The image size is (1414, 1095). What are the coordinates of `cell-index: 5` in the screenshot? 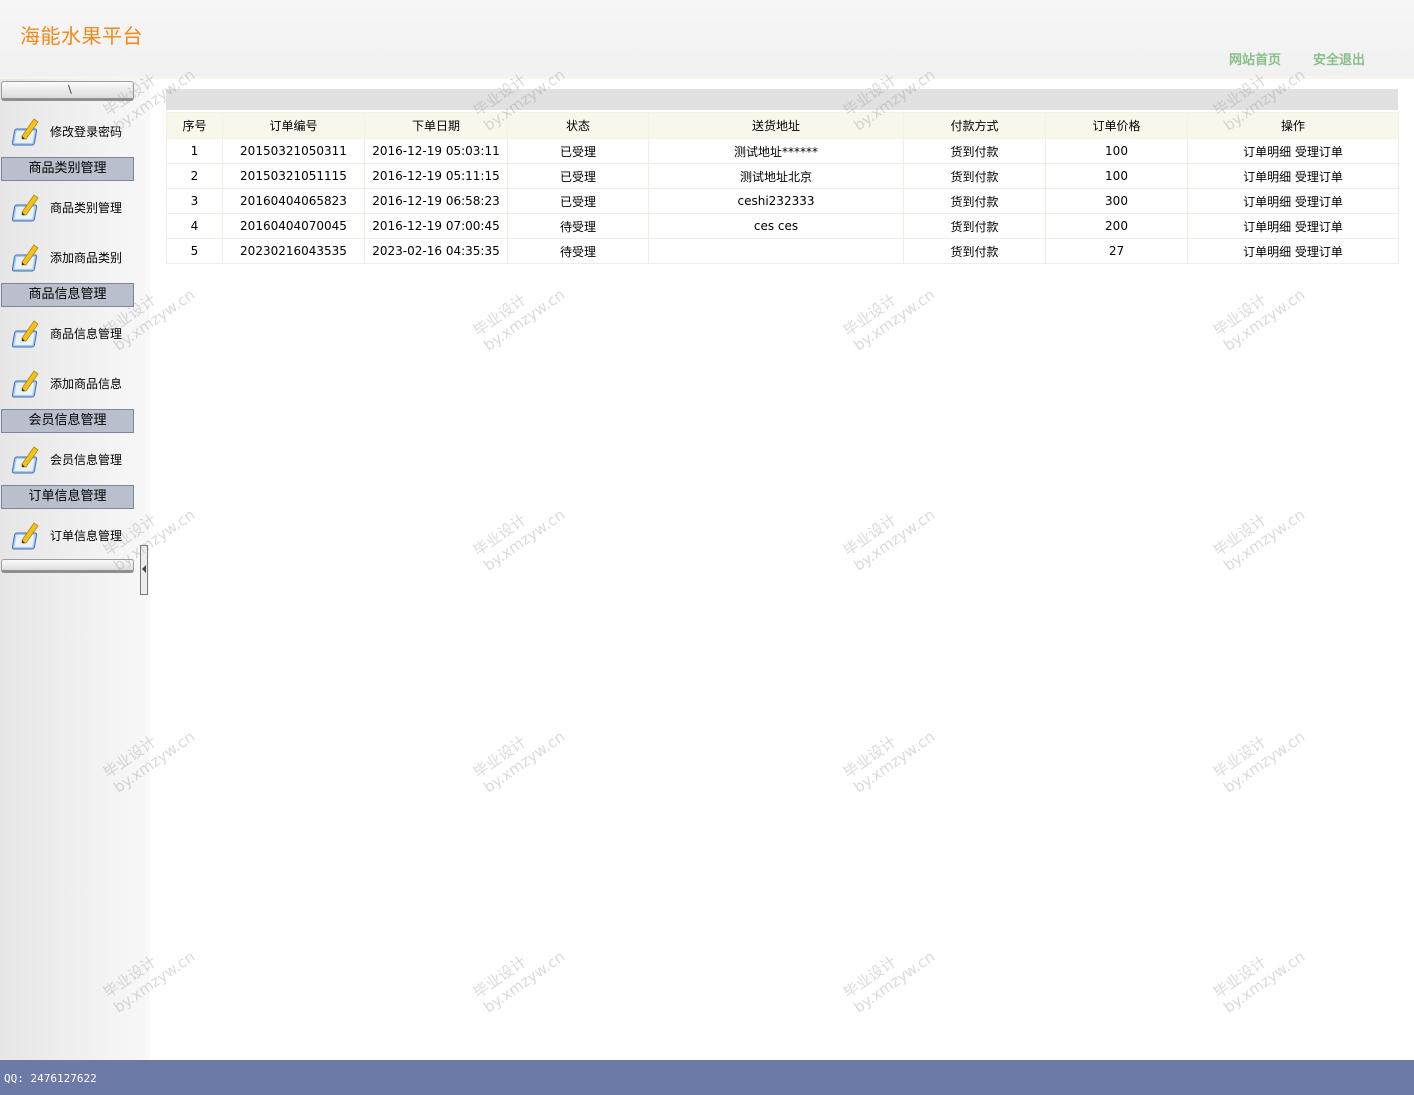 It's located at (194, 251).